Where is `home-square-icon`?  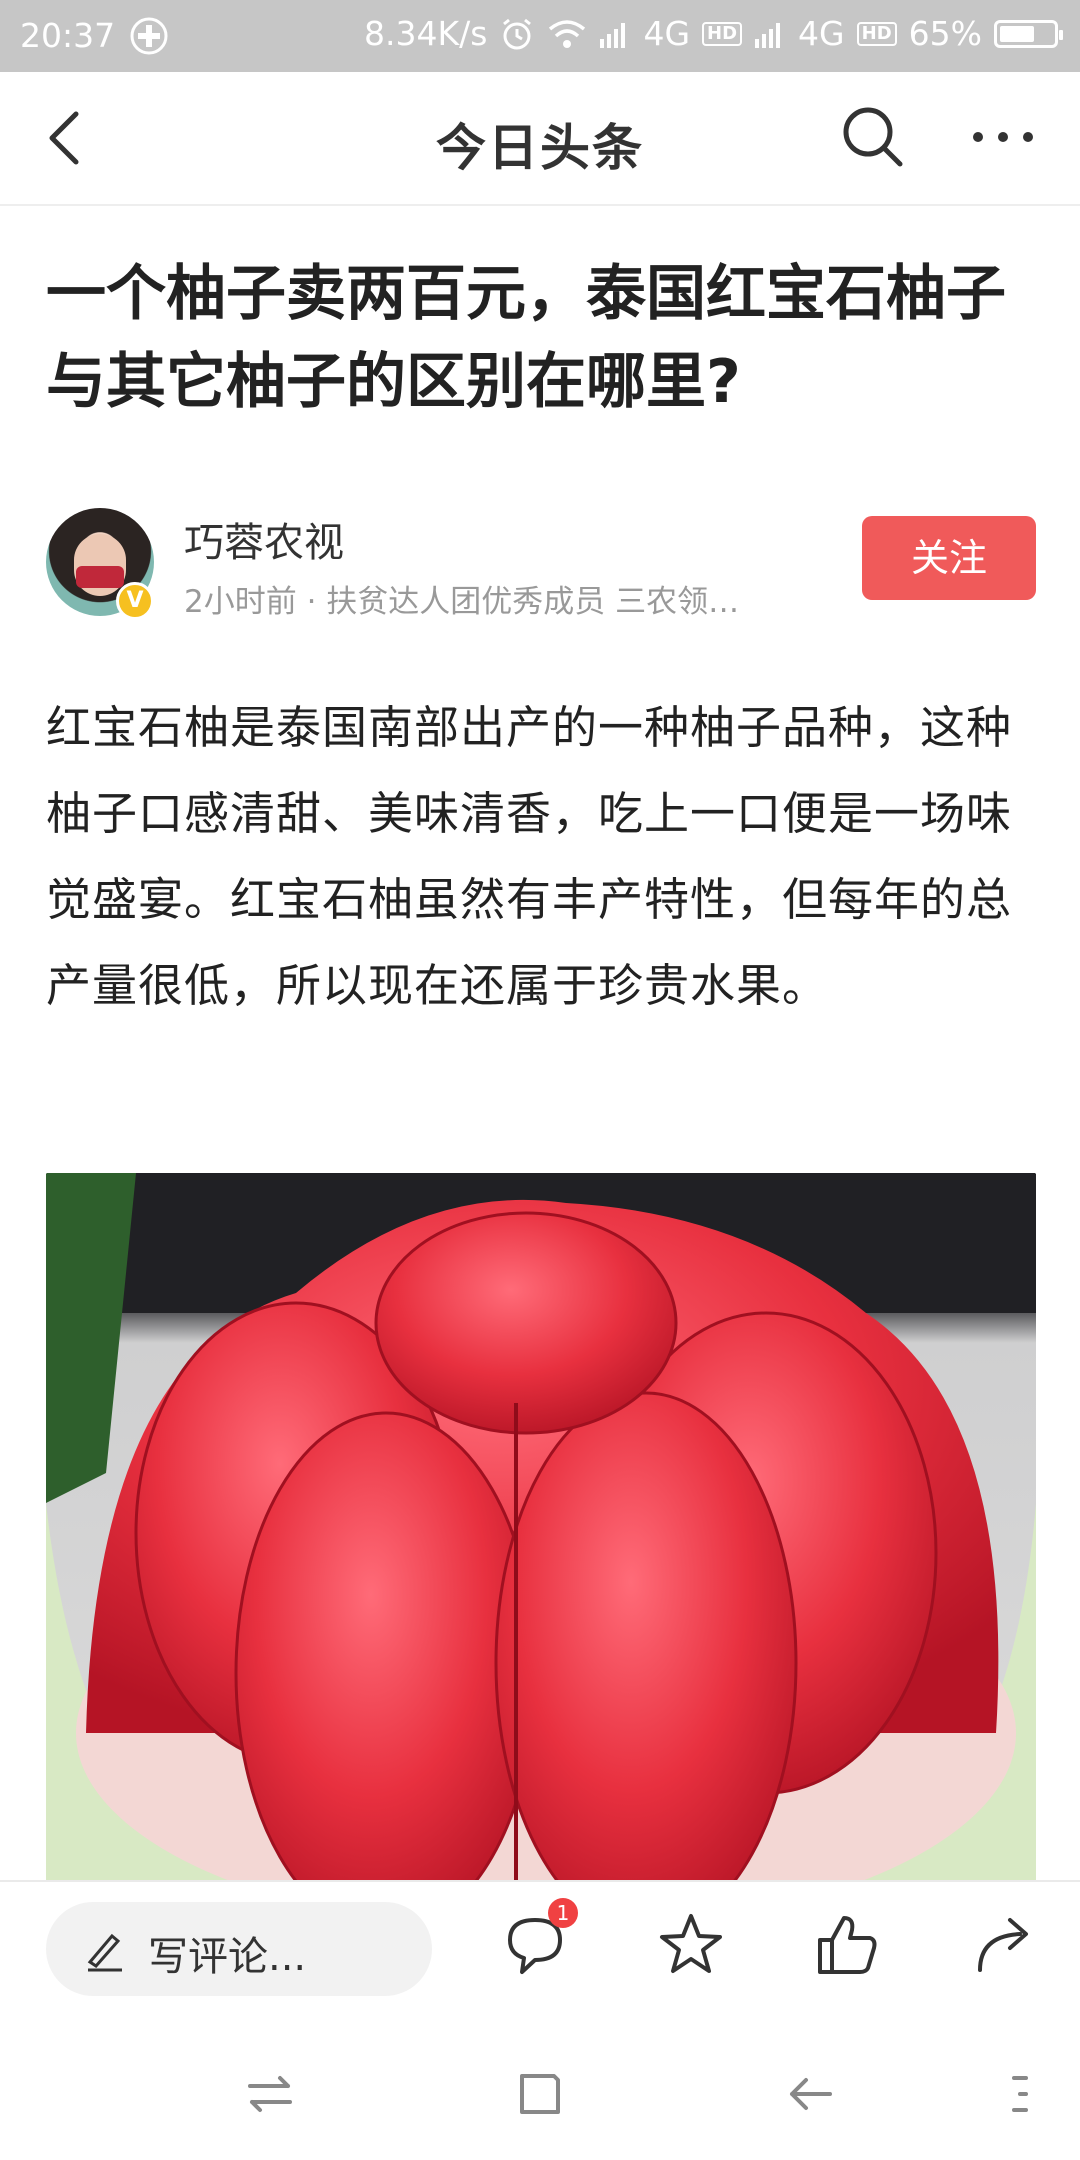
home-square-icon is located at coordinates (540, 2094).